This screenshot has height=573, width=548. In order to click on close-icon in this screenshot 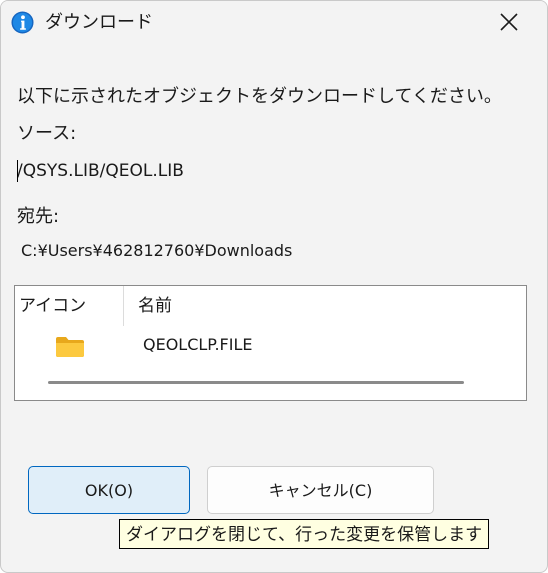, I will do `click(509, 22)`.